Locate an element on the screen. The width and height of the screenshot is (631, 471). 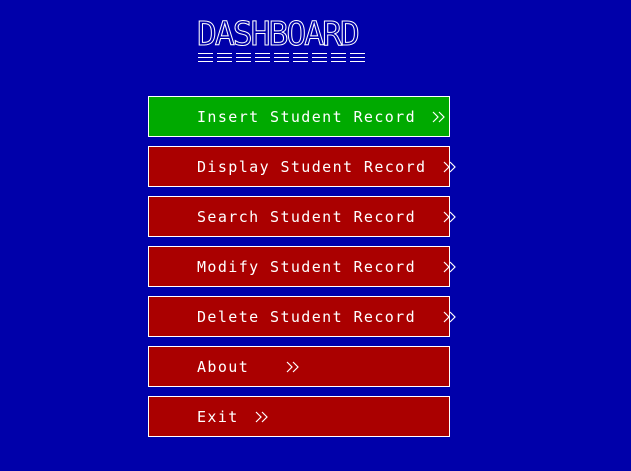
page-title: DASHBOARD is located at coordinates (279, 33).